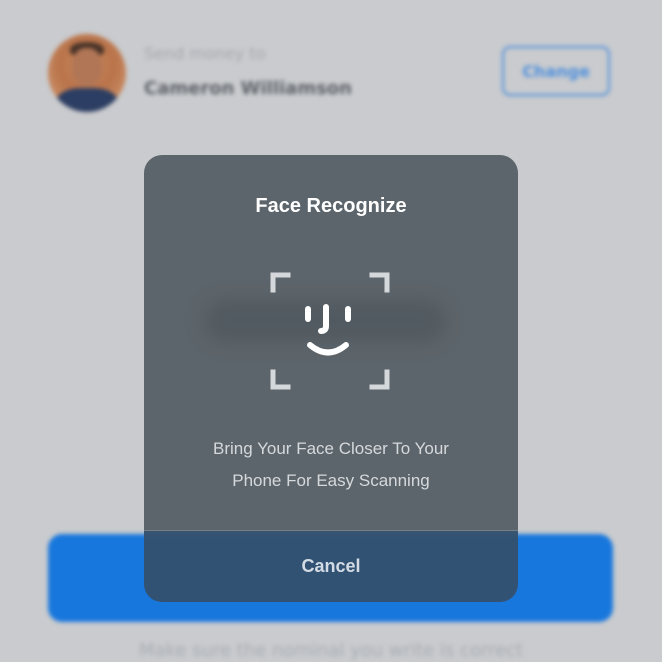 This screenshot has height=662, width=662. What do you see at coordinates (87, 67) in the screenshot?
I see `avatar-face` at bounding box center [87, 67].